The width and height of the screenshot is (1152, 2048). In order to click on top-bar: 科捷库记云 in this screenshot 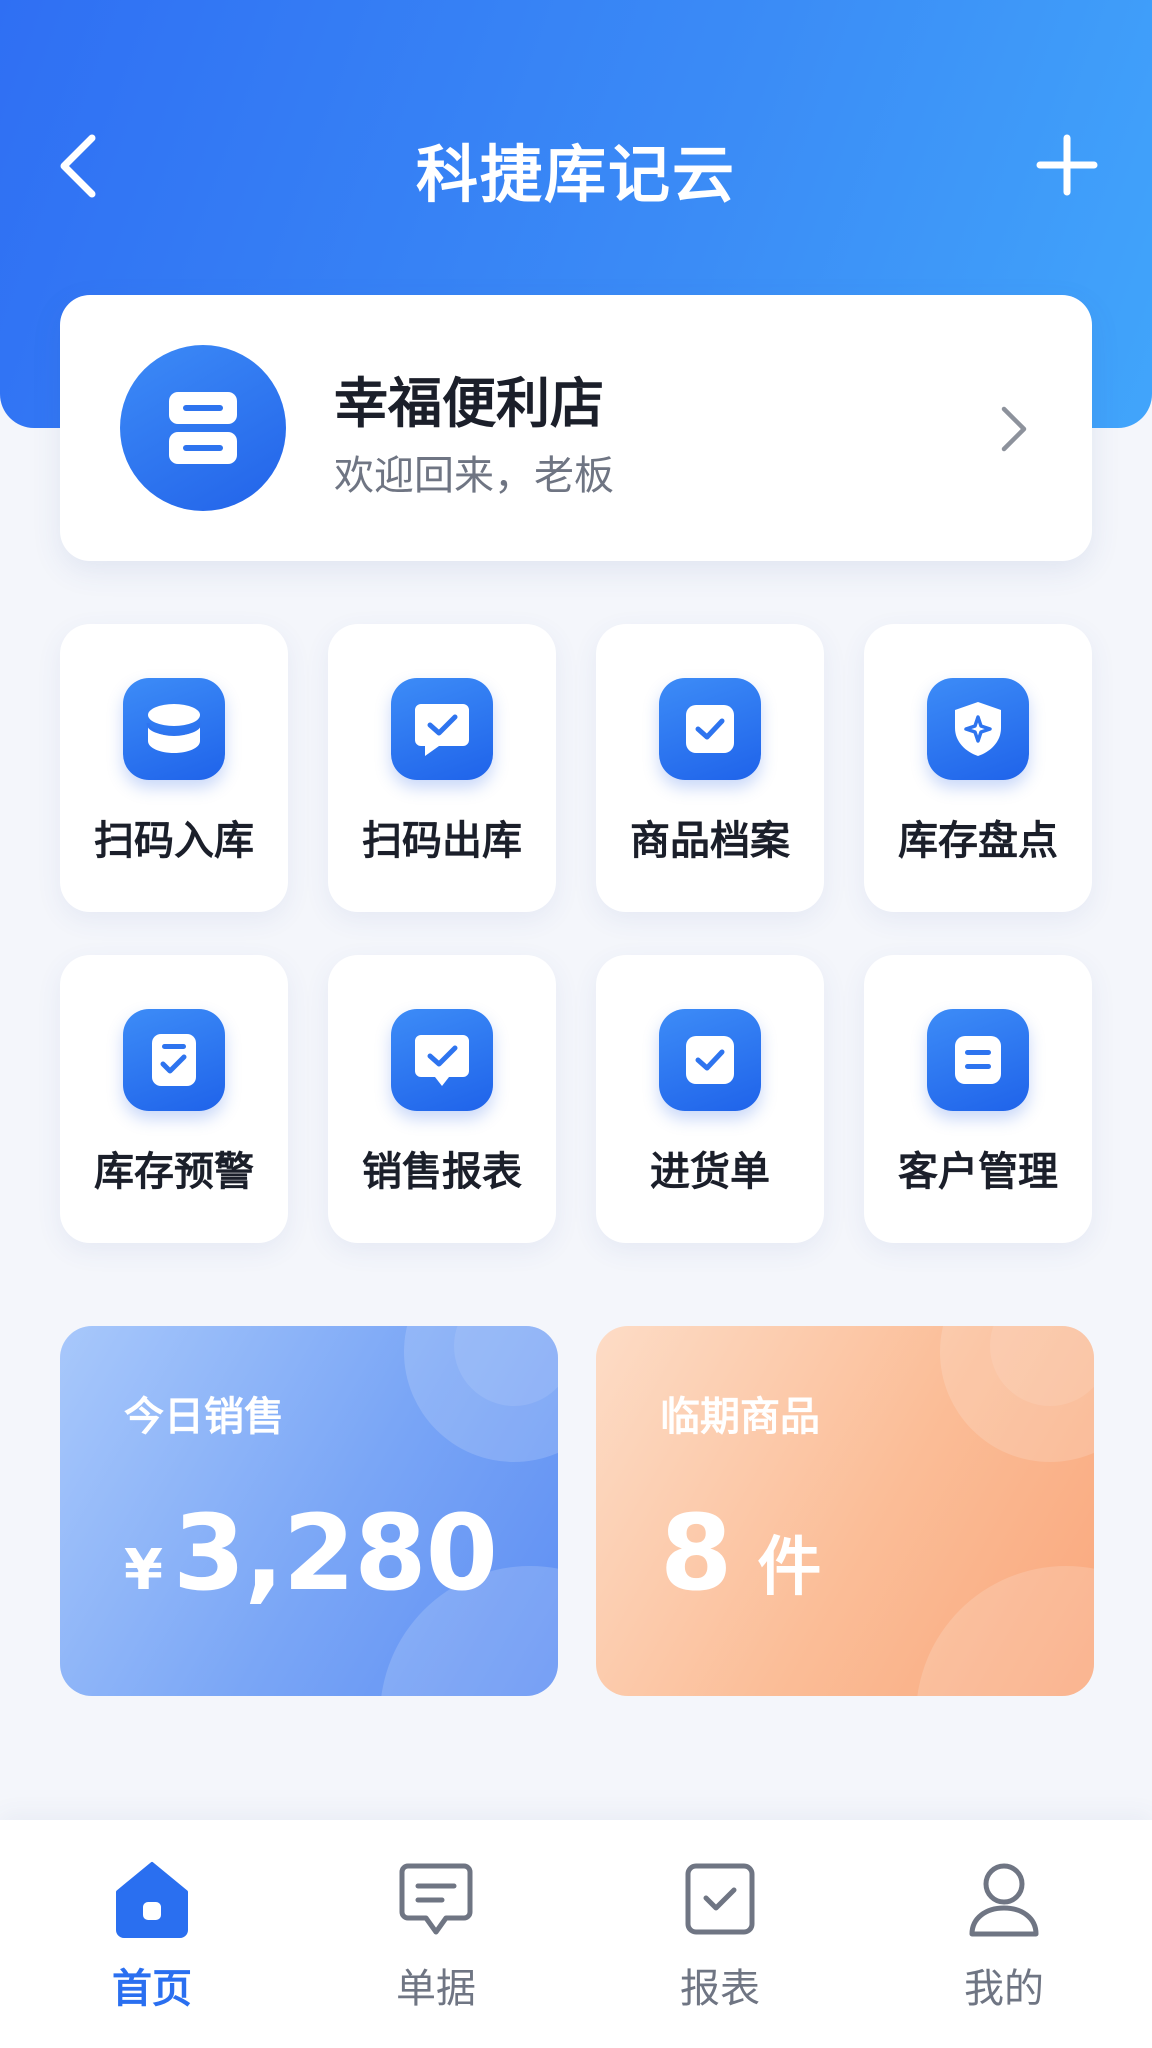, I will do `click(576, 165)`.